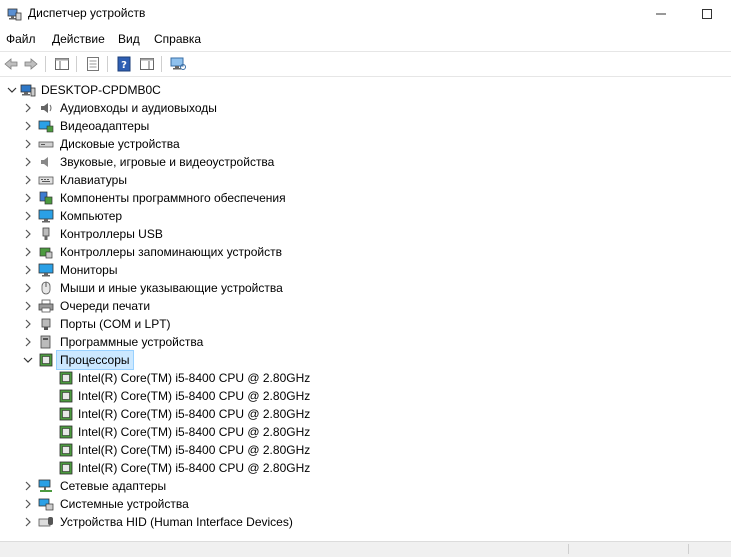  I want to click on tree-category-label: Клавиатуры, so click(93, 180).